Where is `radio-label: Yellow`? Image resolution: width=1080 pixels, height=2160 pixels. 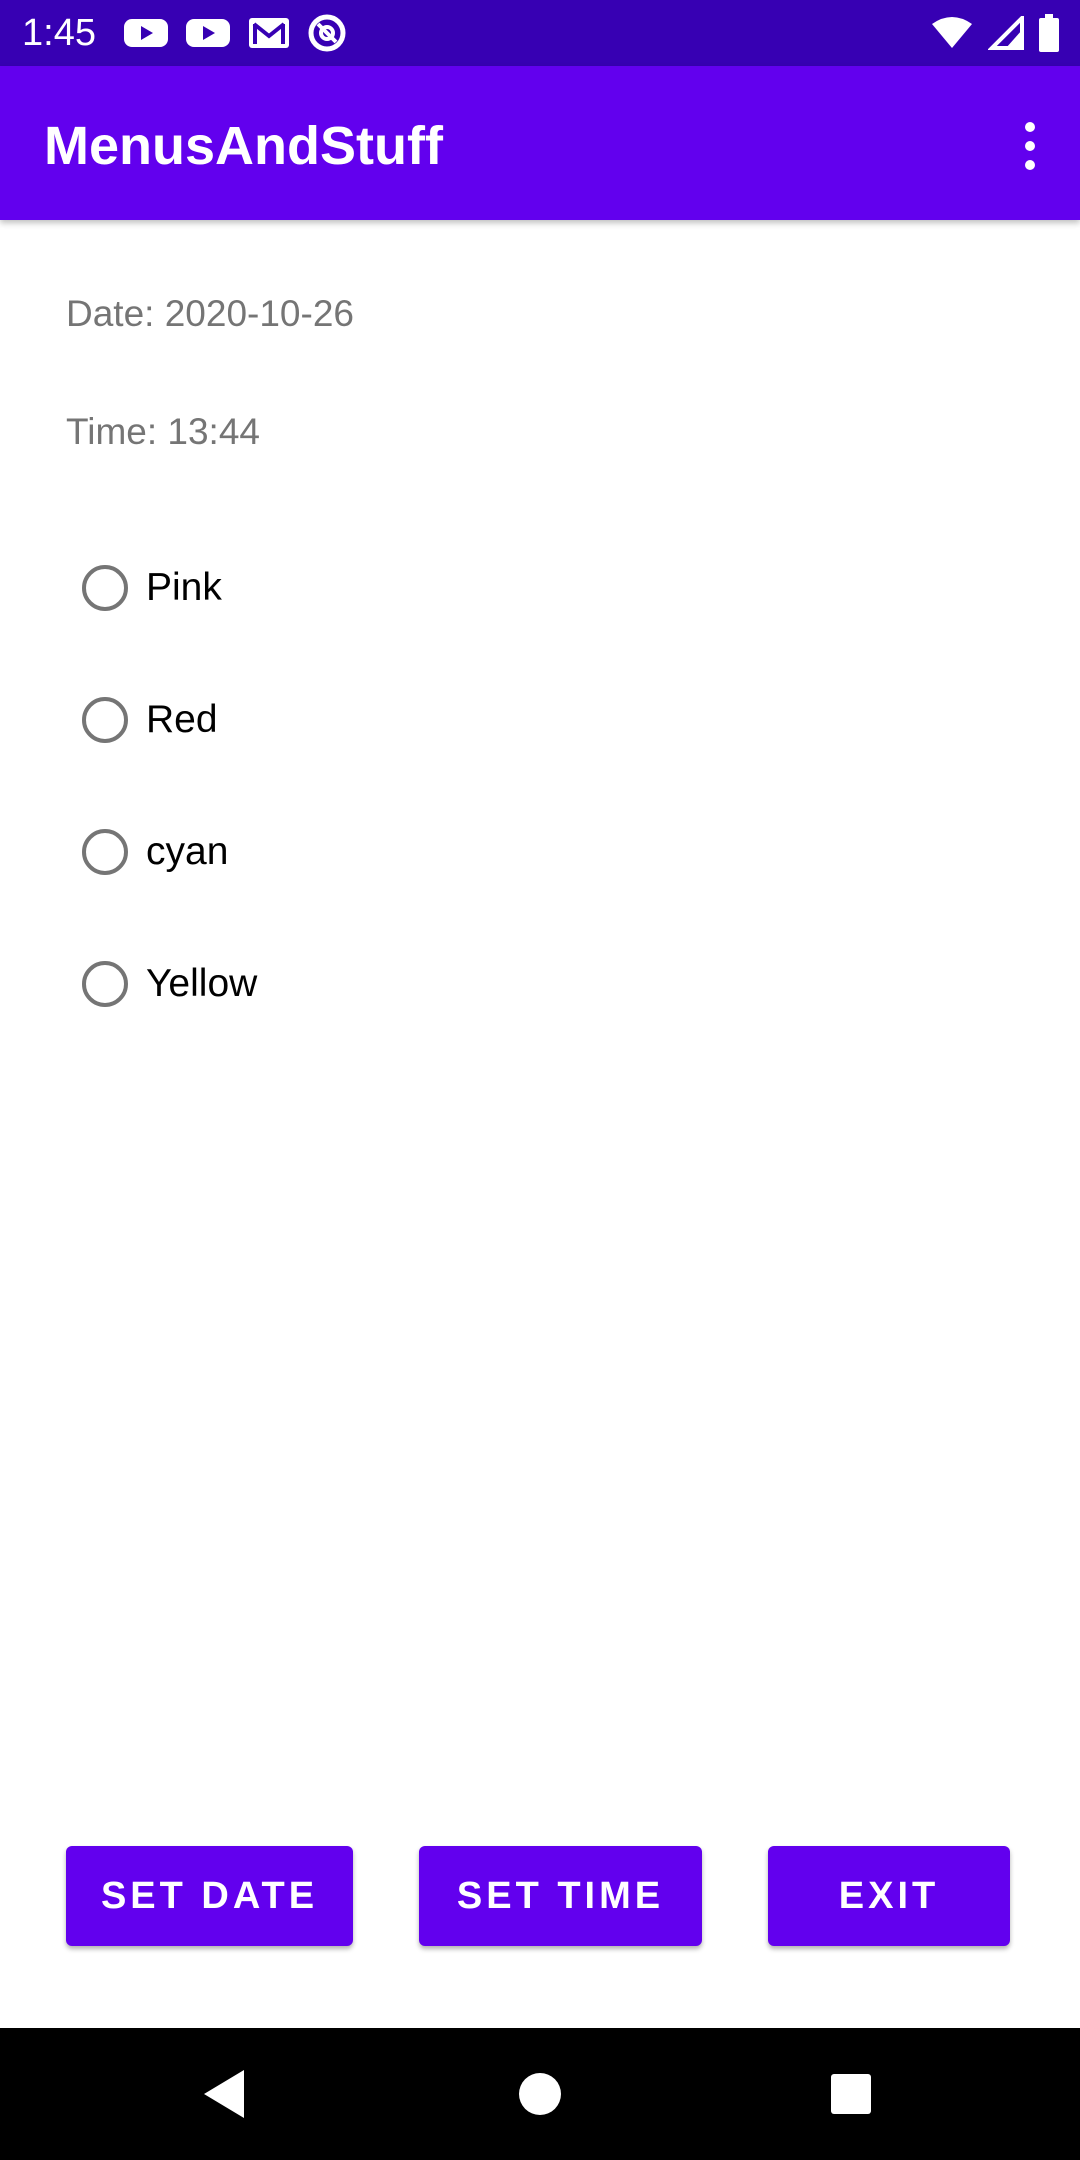
radio-label: Yellow is located at coordinates (202, 983).